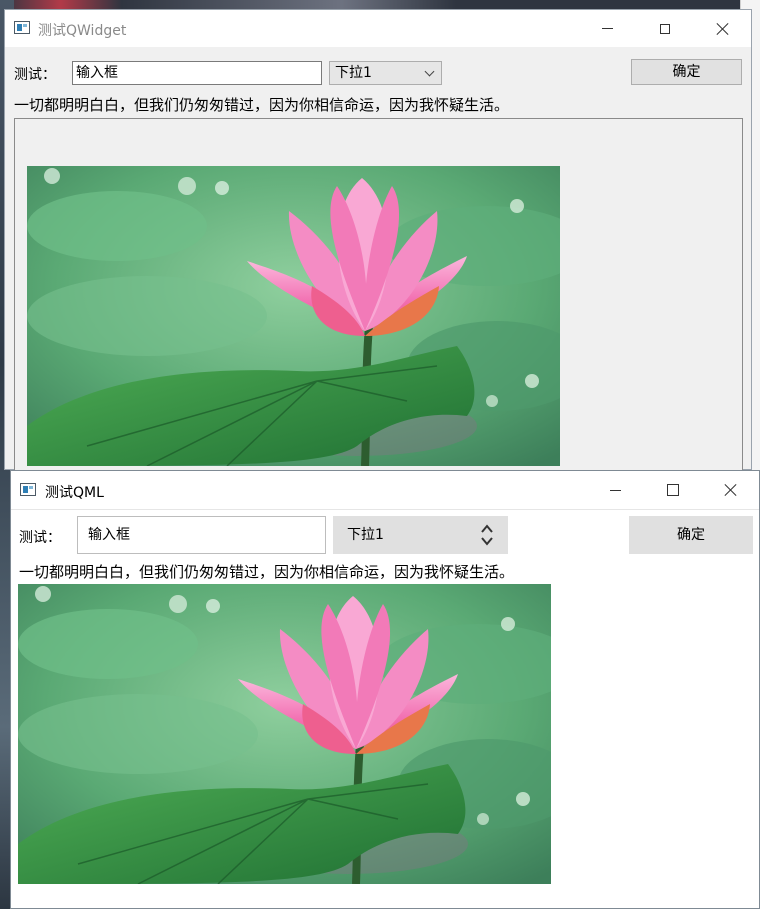 The image size is (760, 909). What do you see at coordinates (487, 535) in the screenshot?
I see `up-down-chevron-icon` at bounding box center [487, 535].